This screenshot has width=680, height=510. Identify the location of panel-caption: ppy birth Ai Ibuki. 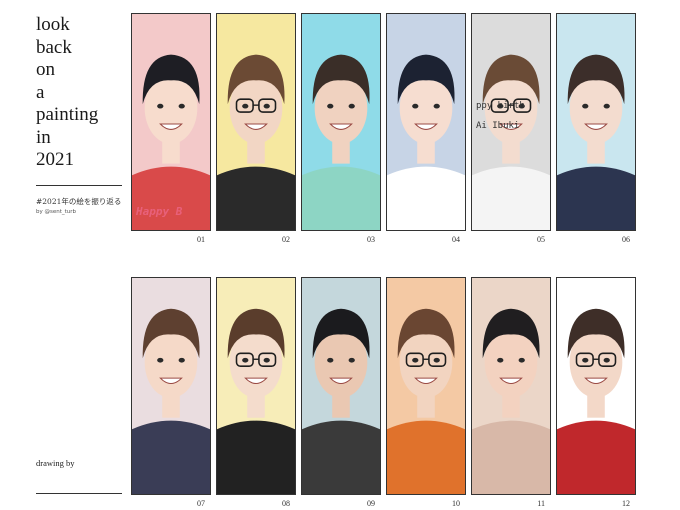
(500, 116).